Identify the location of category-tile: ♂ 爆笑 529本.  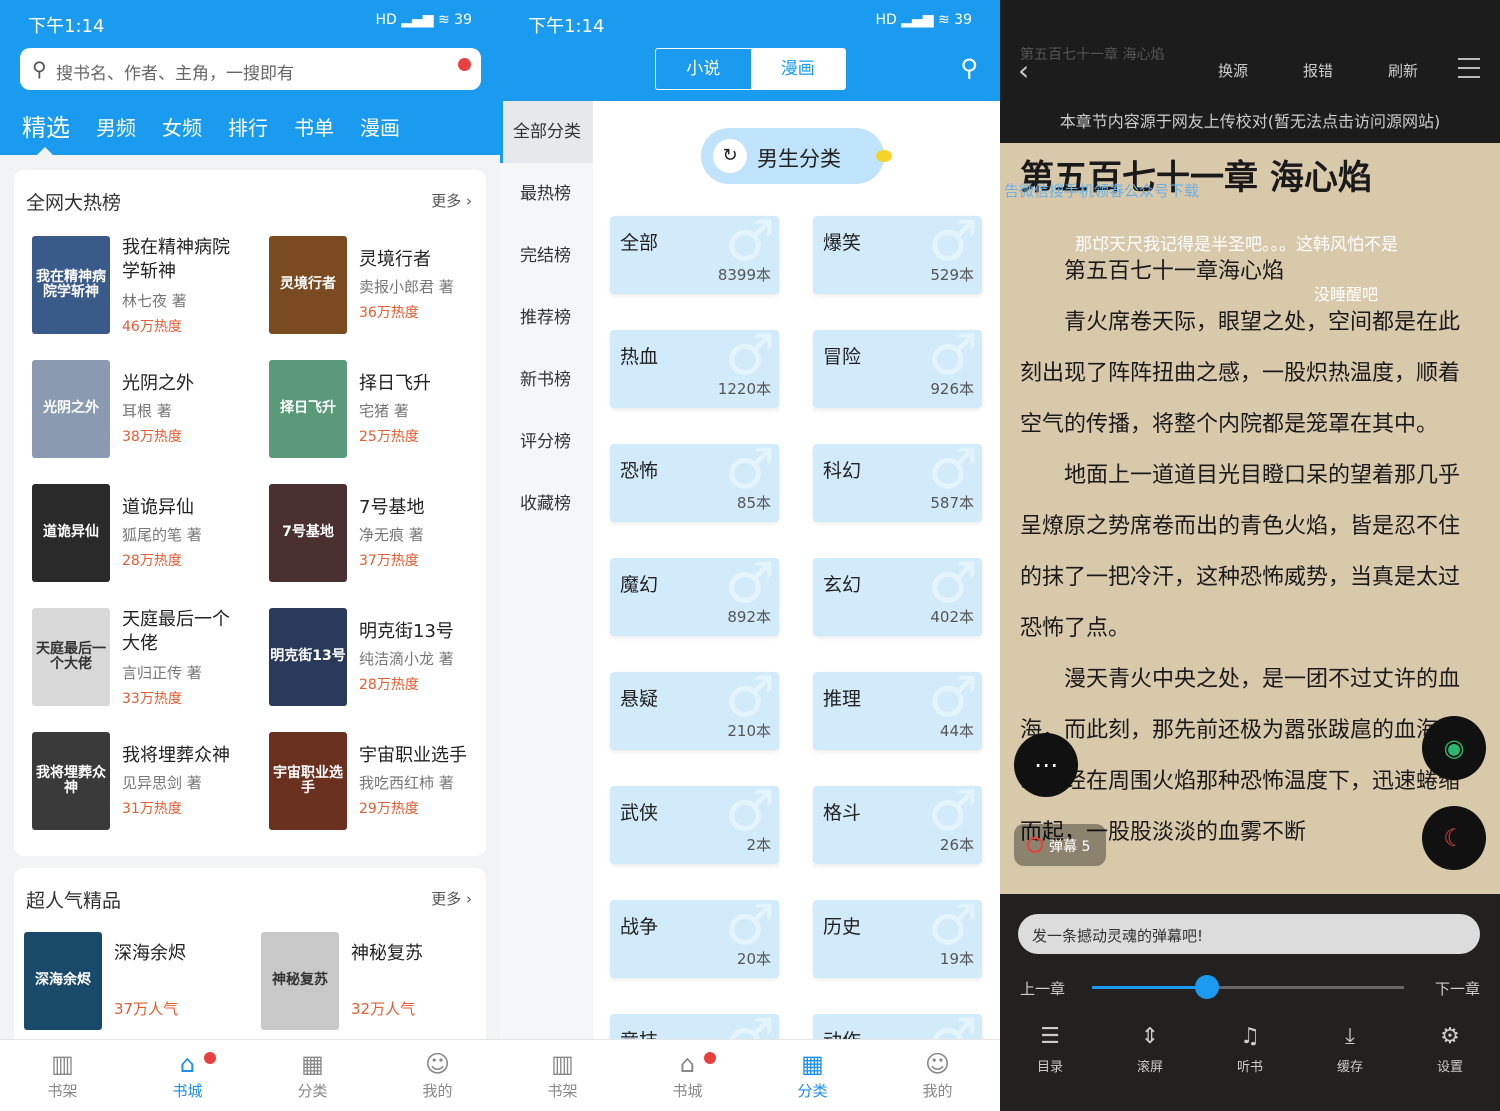
(897, 255).